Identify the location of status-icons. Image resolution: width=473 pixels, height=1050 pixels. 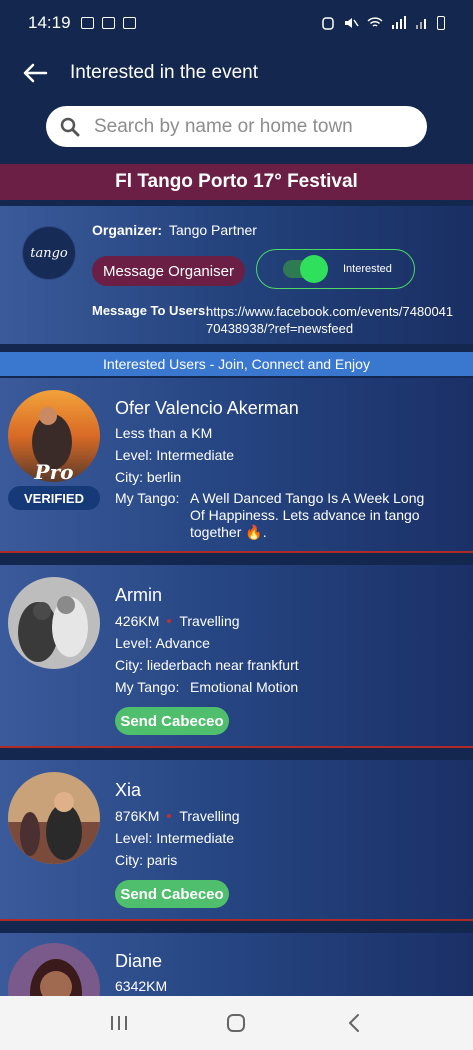
(383, 23).